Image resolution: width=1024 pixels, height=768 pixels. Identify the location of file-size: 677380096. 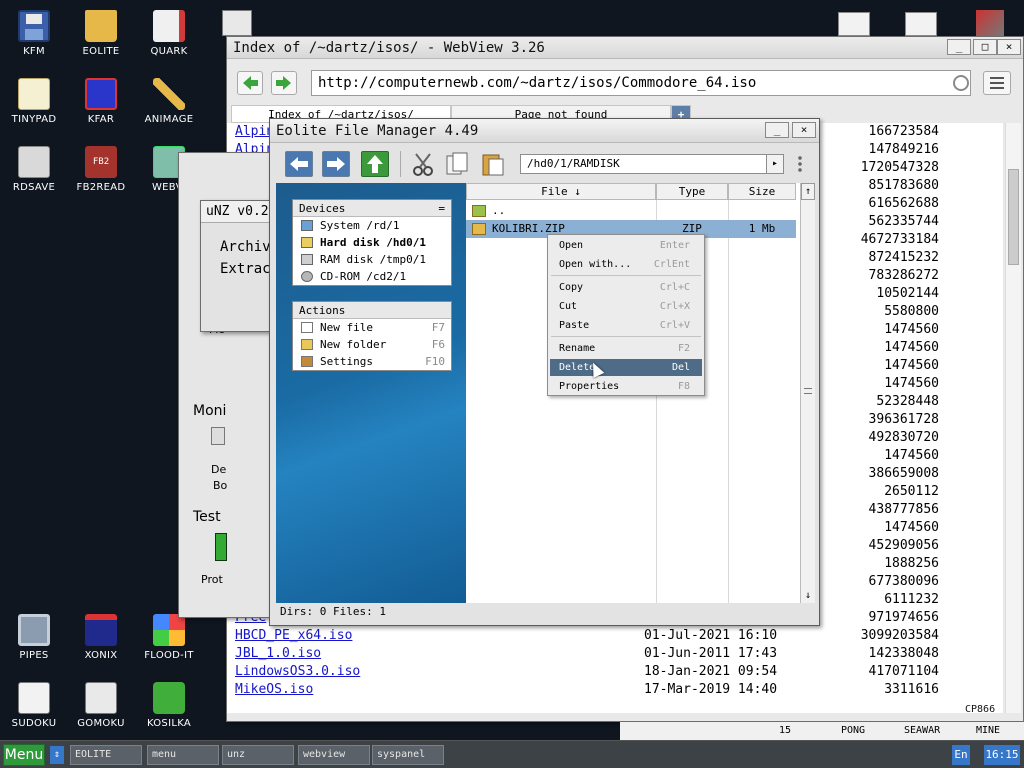
(903, 581).